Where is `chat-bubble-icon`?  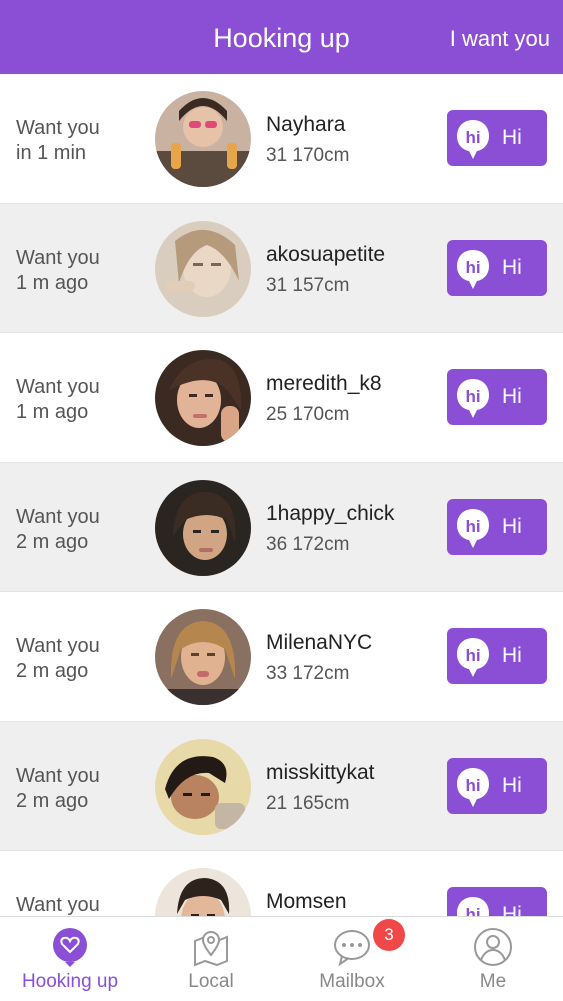 chat-bubble-icon is located at coordinates (352, 948).